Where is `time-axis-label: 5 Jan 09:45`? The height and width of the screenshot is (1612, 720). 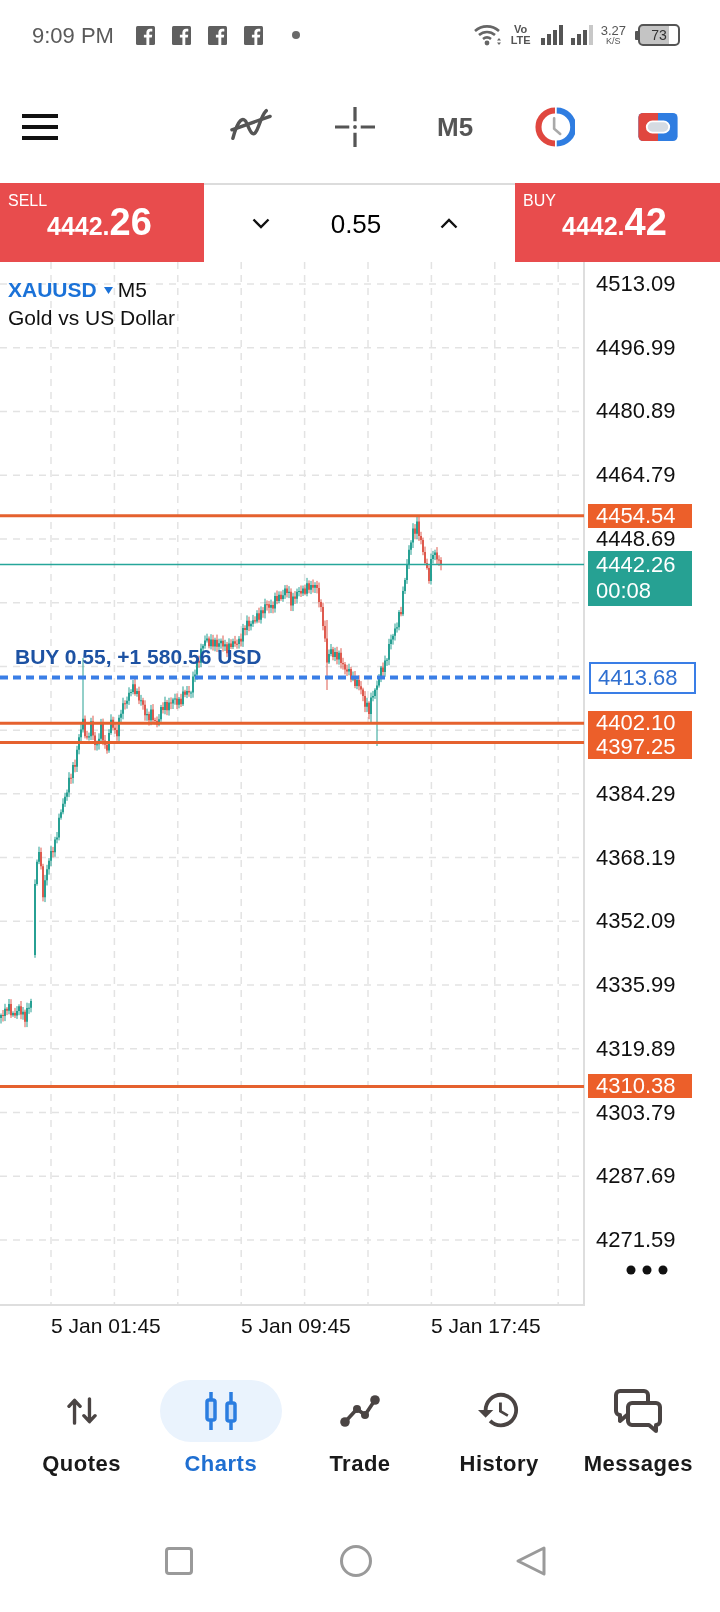
time-axis-label: 5 Jan 09:45 is located at coordinates (296, 1325).